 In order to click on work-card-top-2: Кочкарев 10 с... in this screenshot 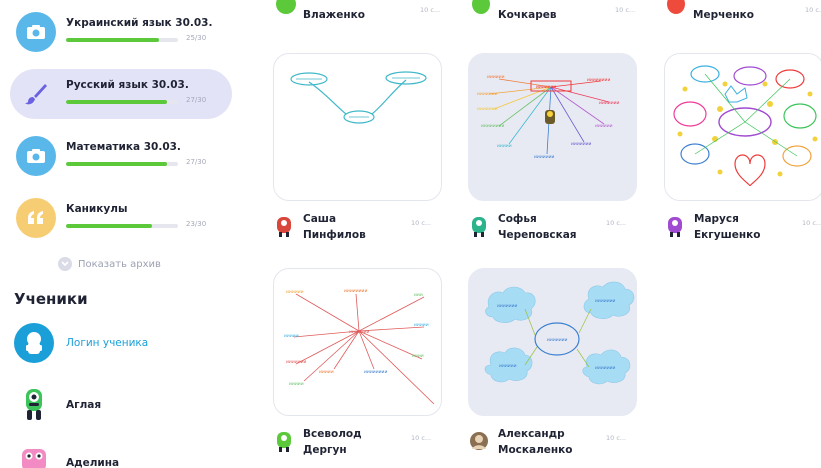, I will do `click(560, 15)`.